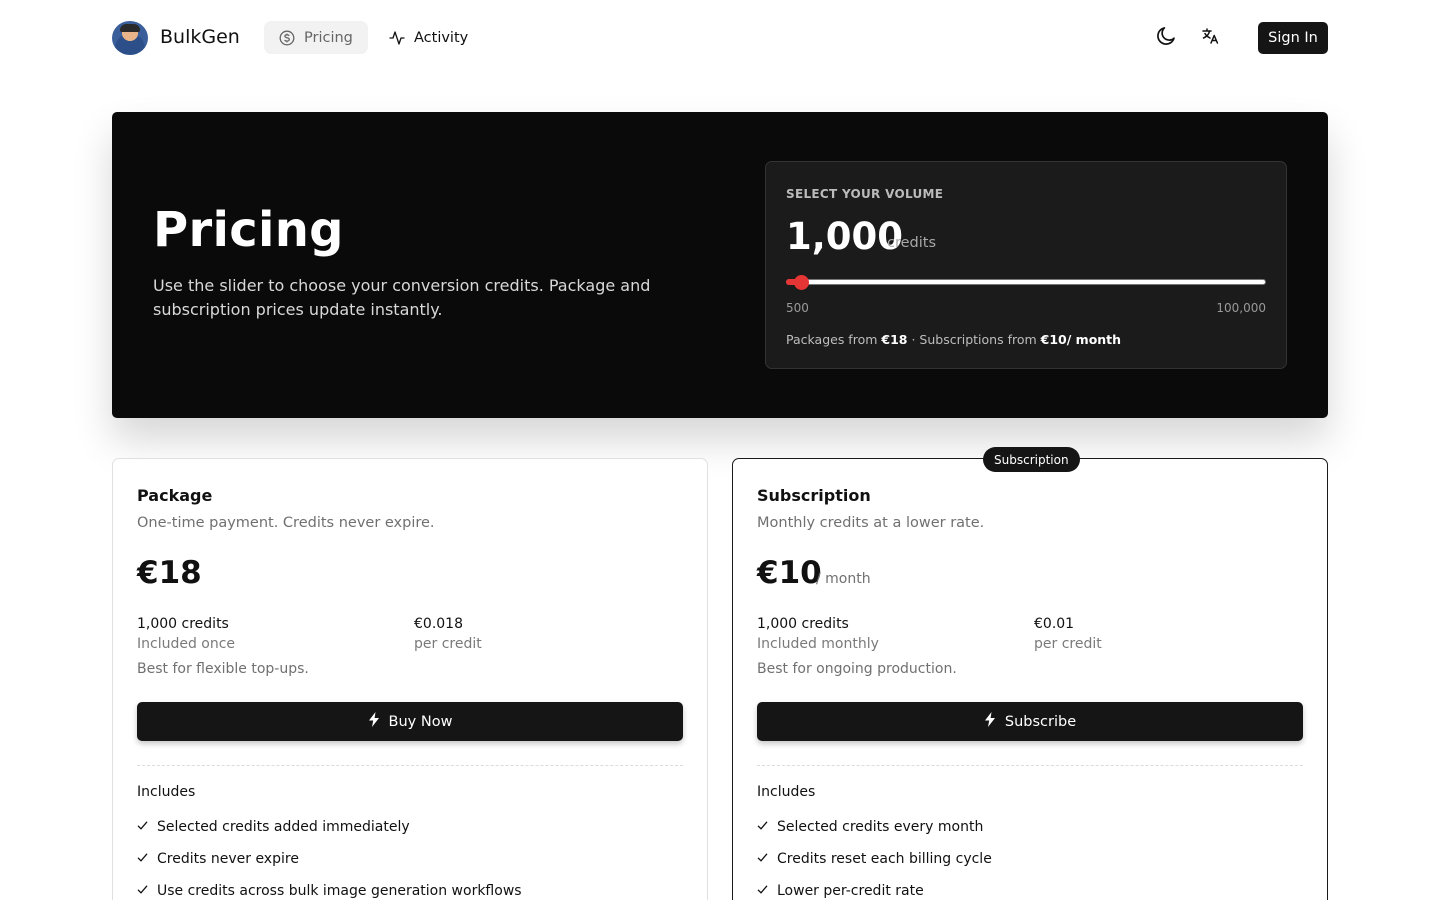 This screenshot has height=900, width=1440. What do you see at coordinates (801, 282) in the screenshot?
I see `slider-thumb` at bounding box center [801, 282].